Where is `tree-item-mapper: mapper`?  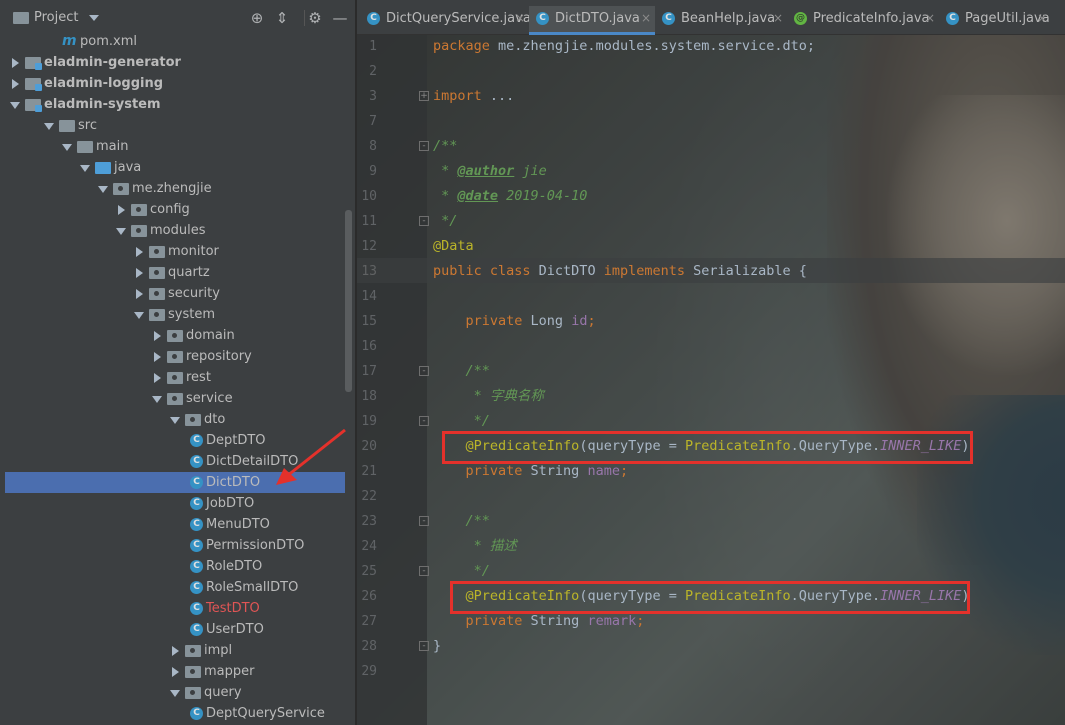 tree-item-mapper: mapper is located at coordinates (175, 671).